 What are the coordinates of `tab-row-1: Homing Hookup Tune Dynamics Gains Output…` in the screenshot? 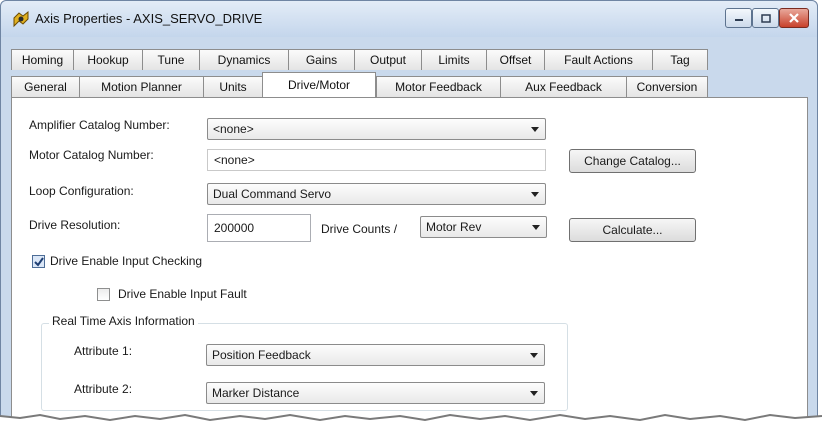 It's located at (359, 59).